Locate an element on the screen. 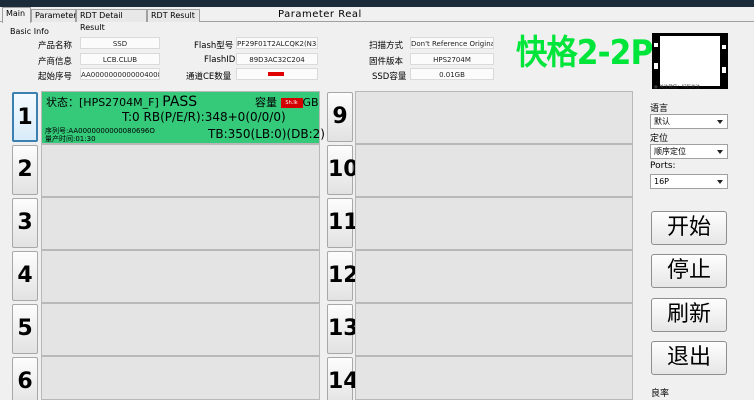 The height and width of the screenshot is (400, 754). flash-model-label: Flash型号 is located at coordinates (214, 46).